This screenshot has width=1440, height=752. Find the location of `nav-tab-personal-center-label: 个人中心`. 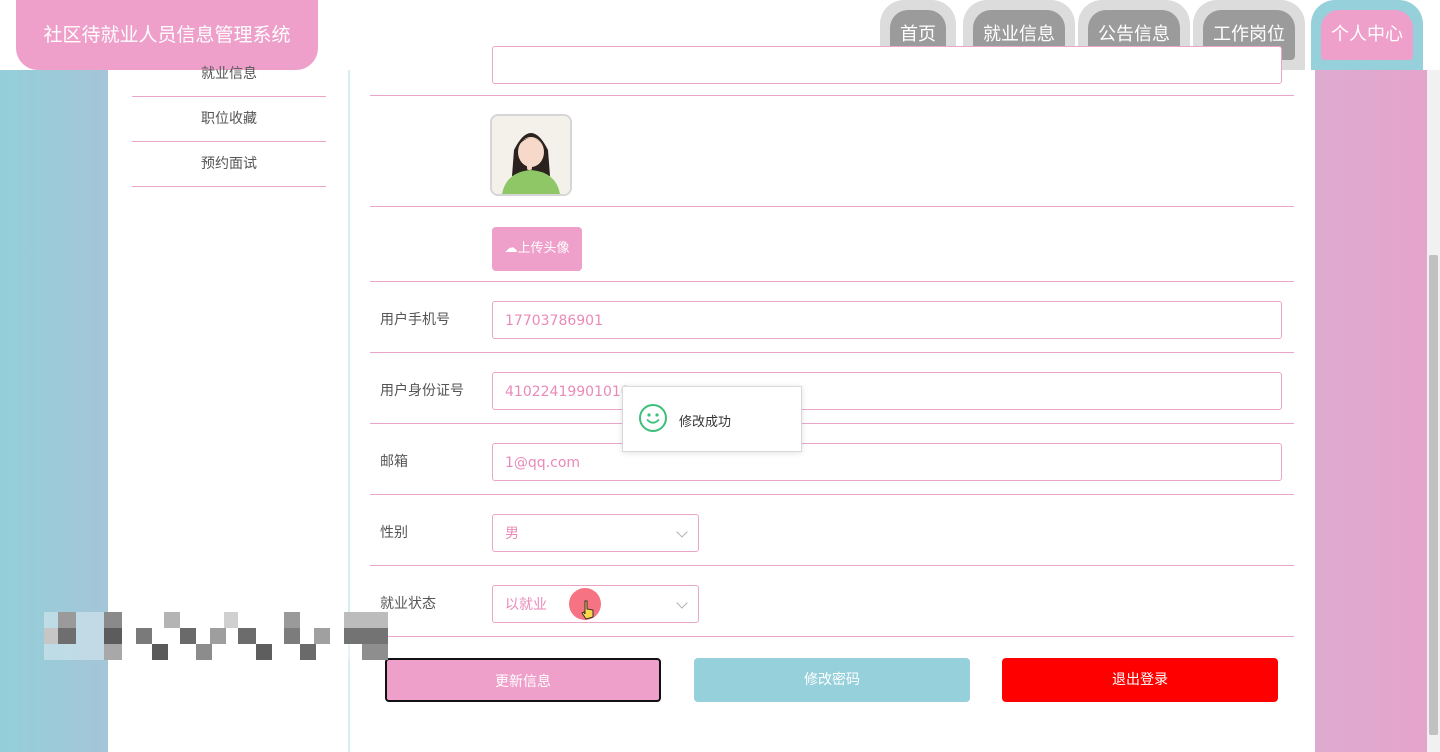

nav-tab-personal-center-label: 个人中心 is located at coordinates (1367, 35).